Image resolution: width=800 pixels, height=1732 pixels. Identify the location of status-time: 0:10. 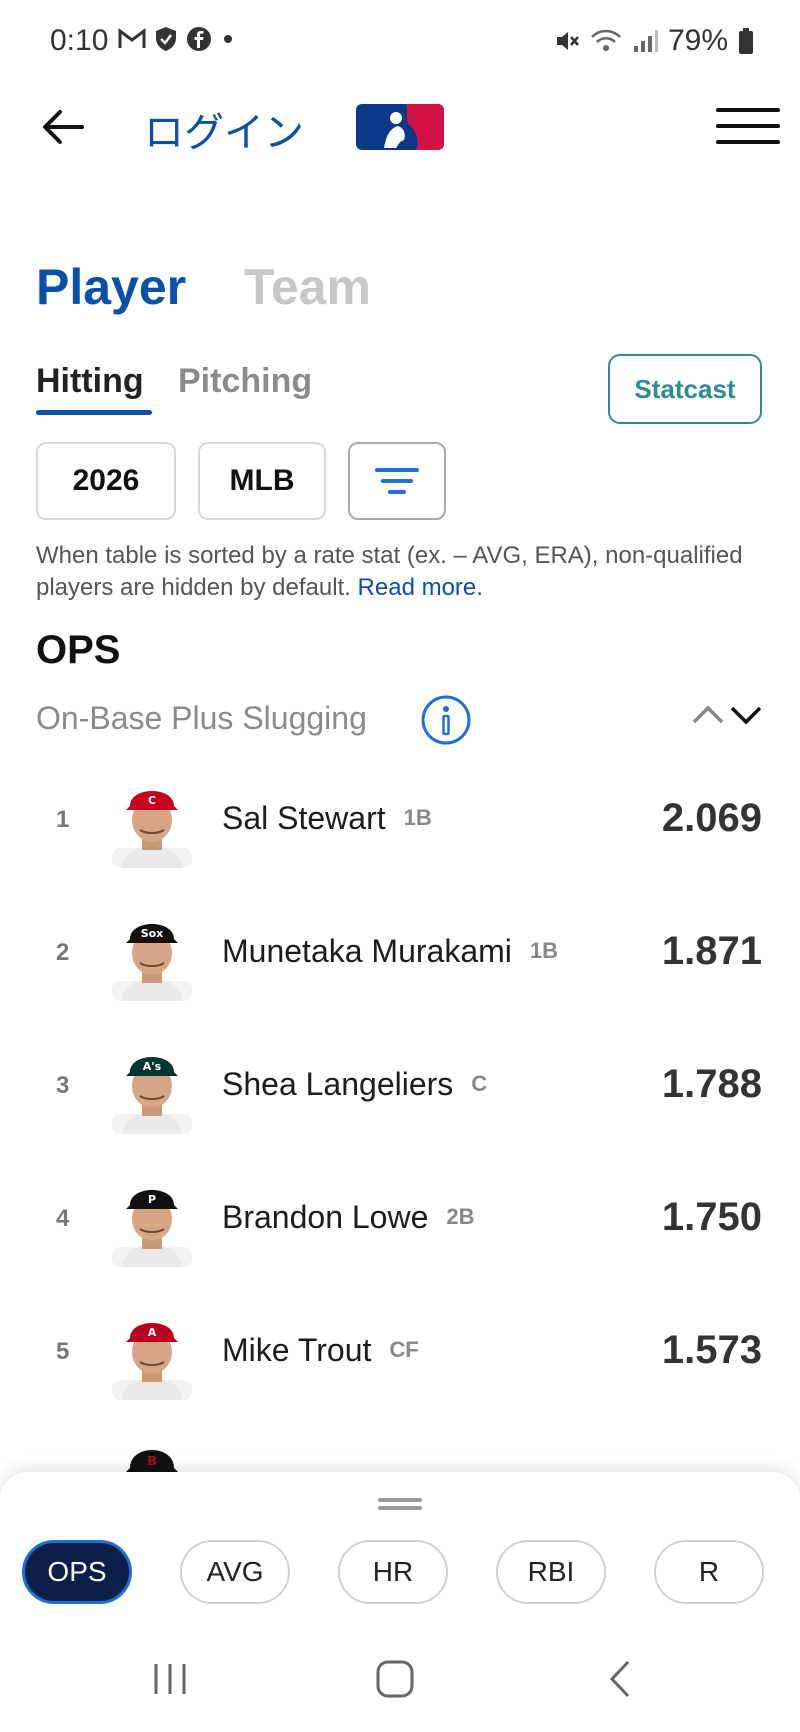
(79, 40).